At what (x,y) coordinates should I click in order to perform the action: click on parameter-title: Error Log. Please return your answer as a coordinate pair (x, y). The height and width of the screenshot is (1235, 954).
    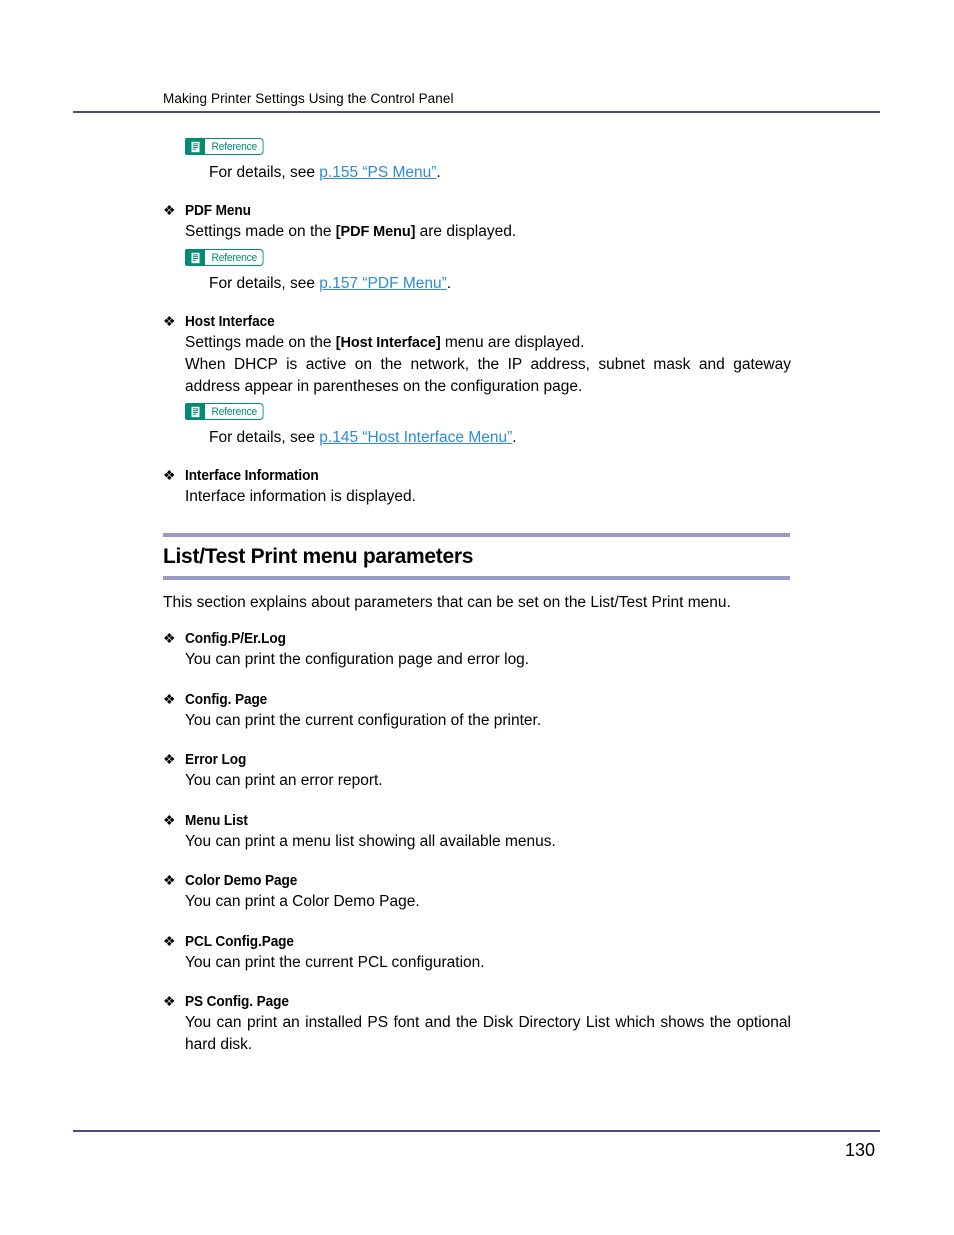
    Looking at the image, I should click on (216, 760).